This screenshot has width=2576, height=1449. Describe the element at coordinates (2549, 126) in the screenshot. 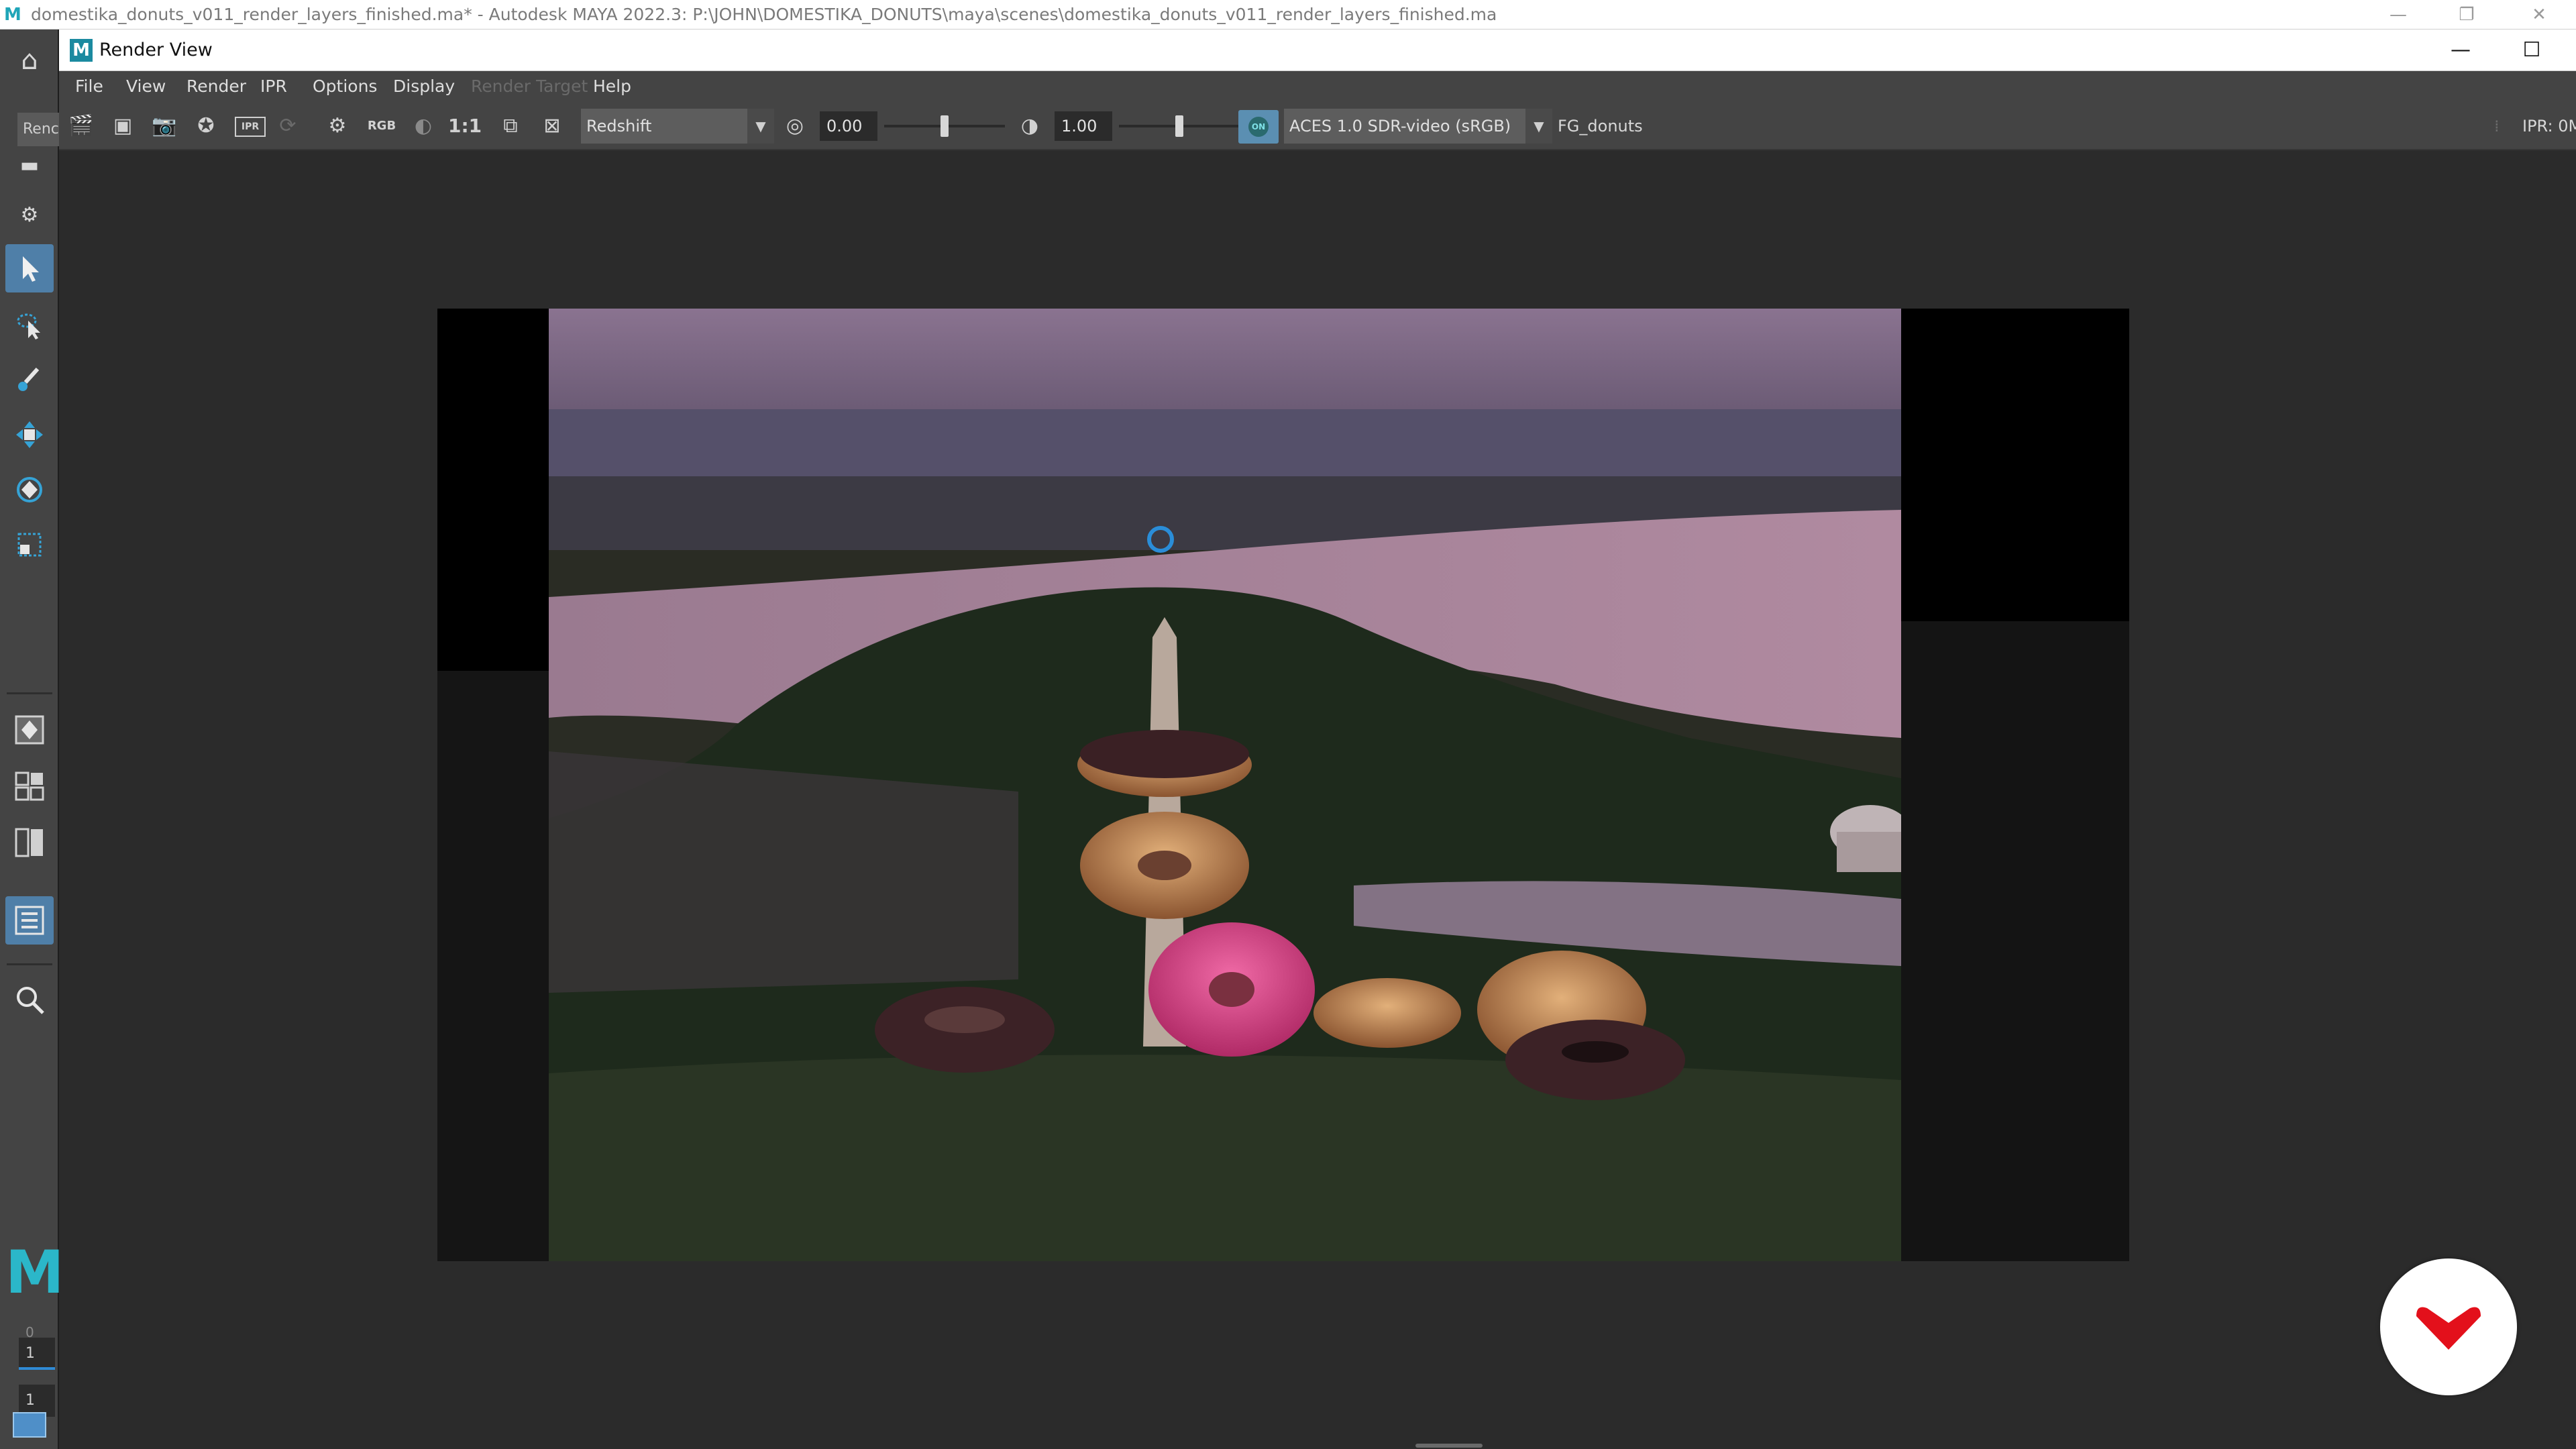

I see `ipr-memory-status: IPR: 0M` at that location.